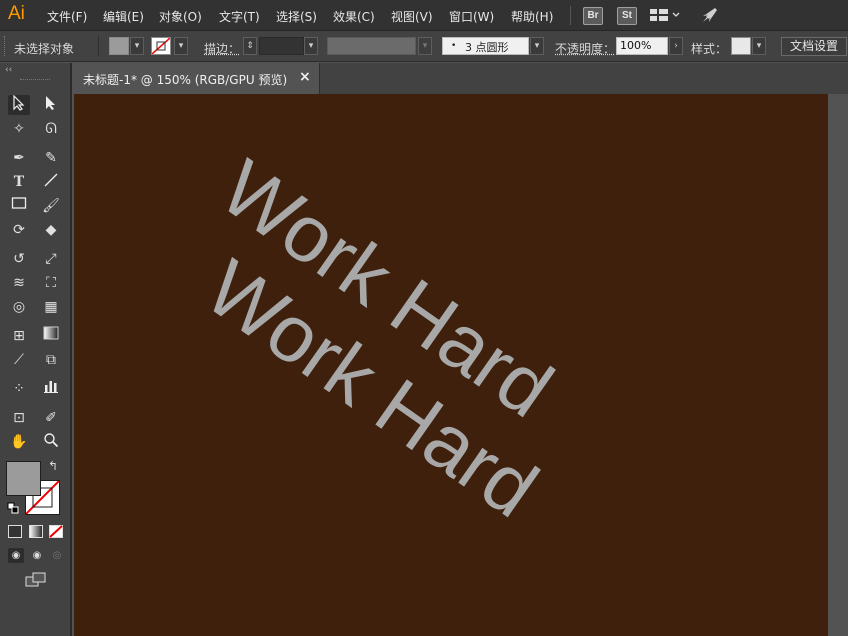 This screenshot has width=848, height=636. Describe the element at coordinates (19, 442) in the screenshot. I see `hand-tool-icon: ✋` at that location.